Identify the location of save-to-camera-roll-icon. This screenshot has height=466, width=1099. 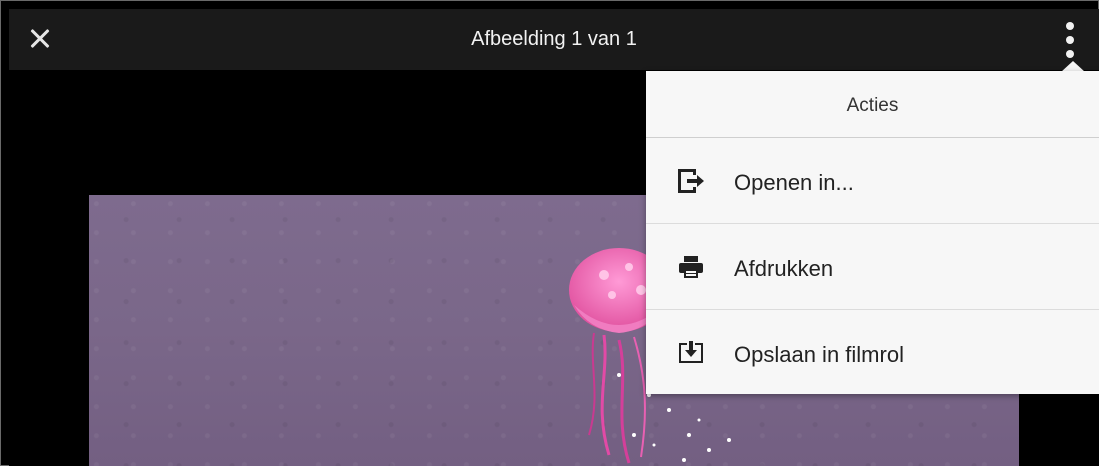
(691, 352).